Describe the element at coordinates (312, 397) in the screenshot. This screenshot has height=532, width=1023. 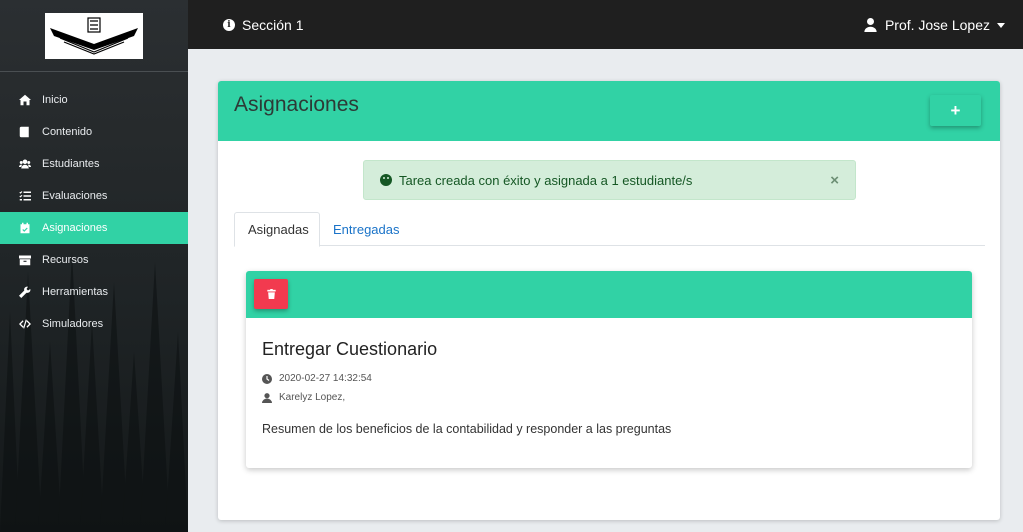
I see `assignment-students-value: Karelyz Lopez,` at that location.